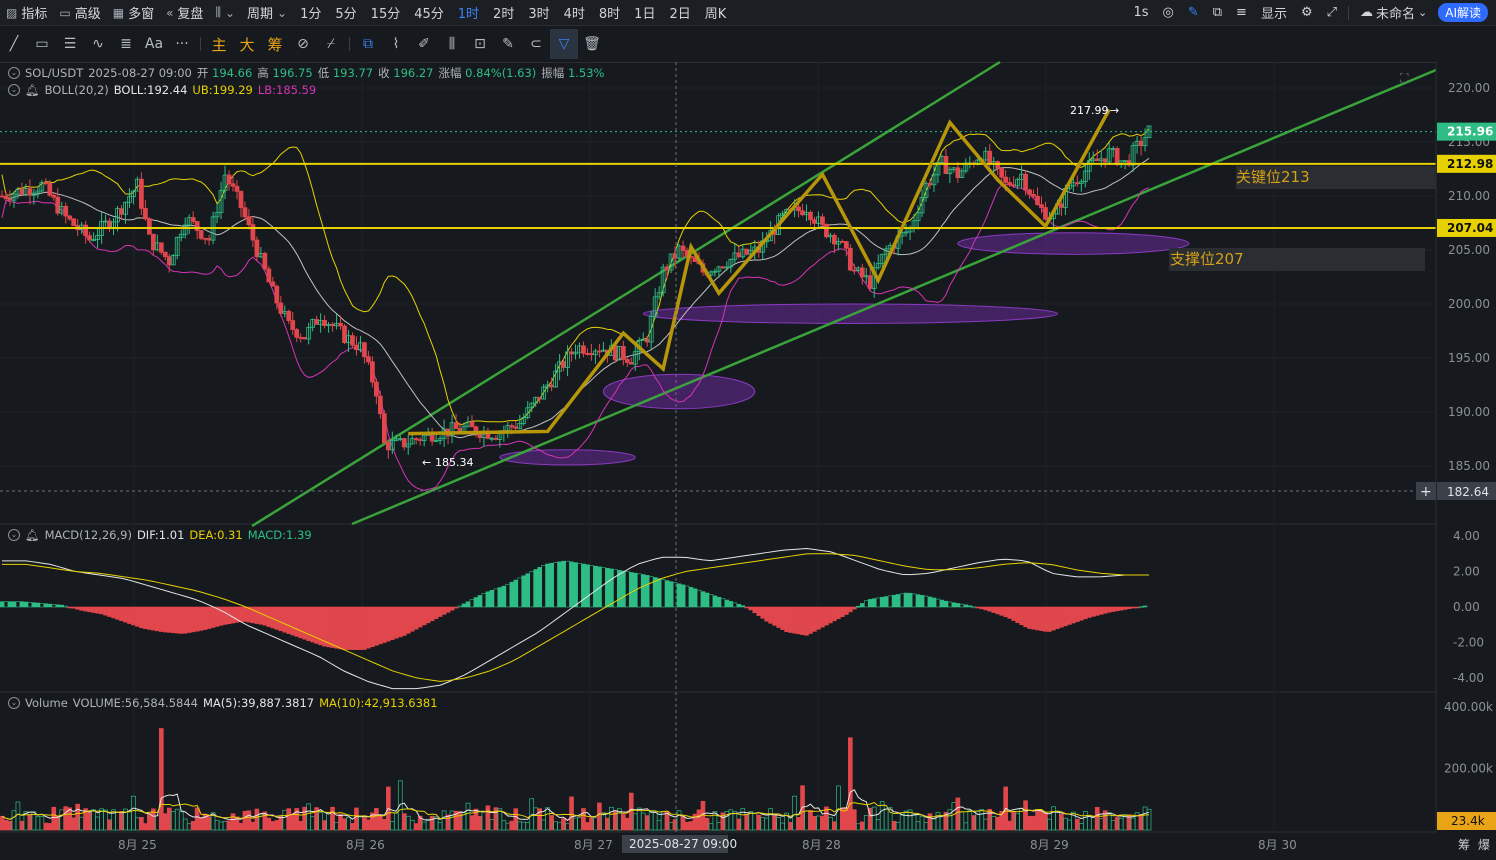 The height and width of the screenshot is (860, 1496). What do you see at coordinates (1470, 164) in the screenshot?
I see `price-label: 212.98` at bounding box center [1470, 164].